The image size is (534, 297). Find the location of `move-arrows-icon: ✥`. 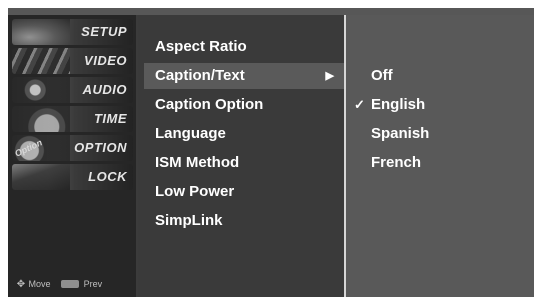

move-arrows-icon: ✥ is located at coordinates (21, 284).